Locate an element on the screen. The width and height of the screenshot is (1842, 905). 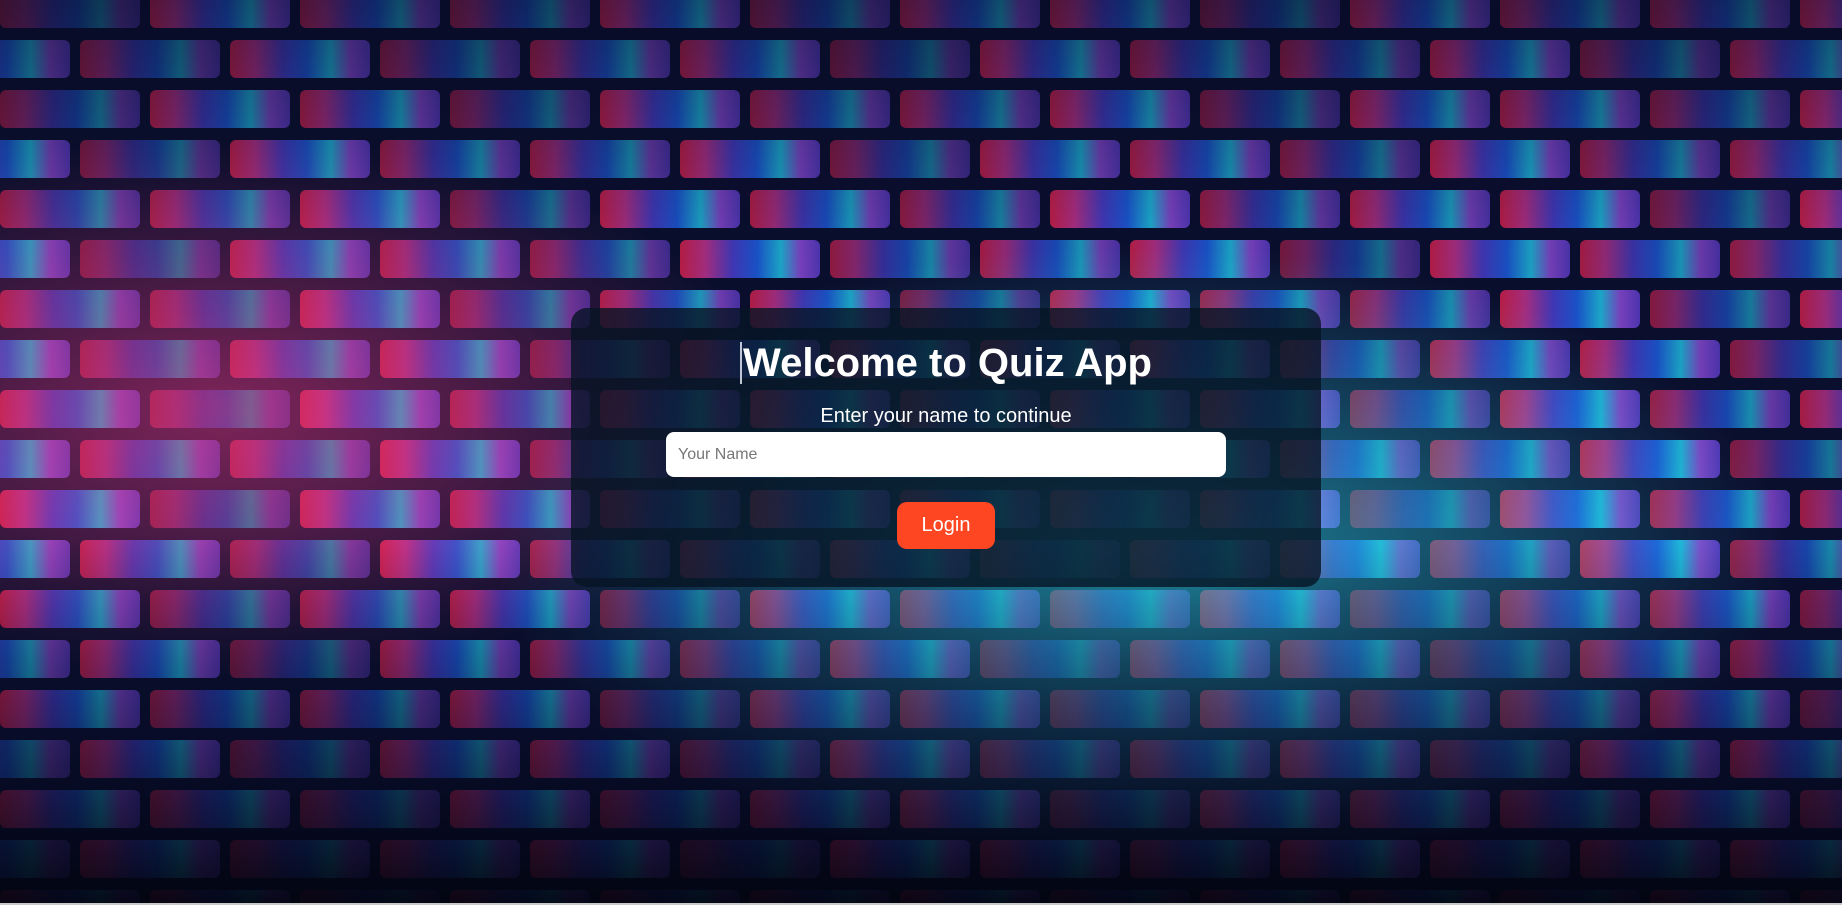
page-title: Welcome to Quiz App is located at coordinates (946, 363).